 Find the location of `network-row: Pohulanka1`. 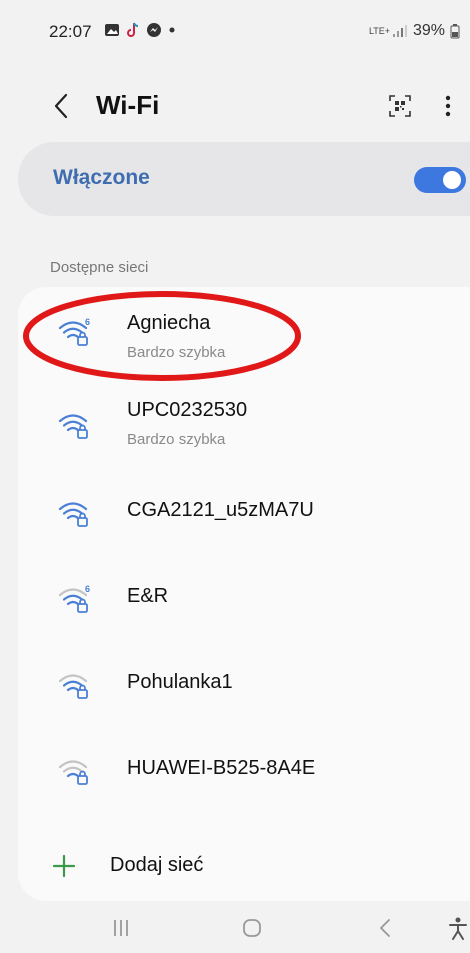

network-row: Pohulanka1 is located at coordinates (244, 685).